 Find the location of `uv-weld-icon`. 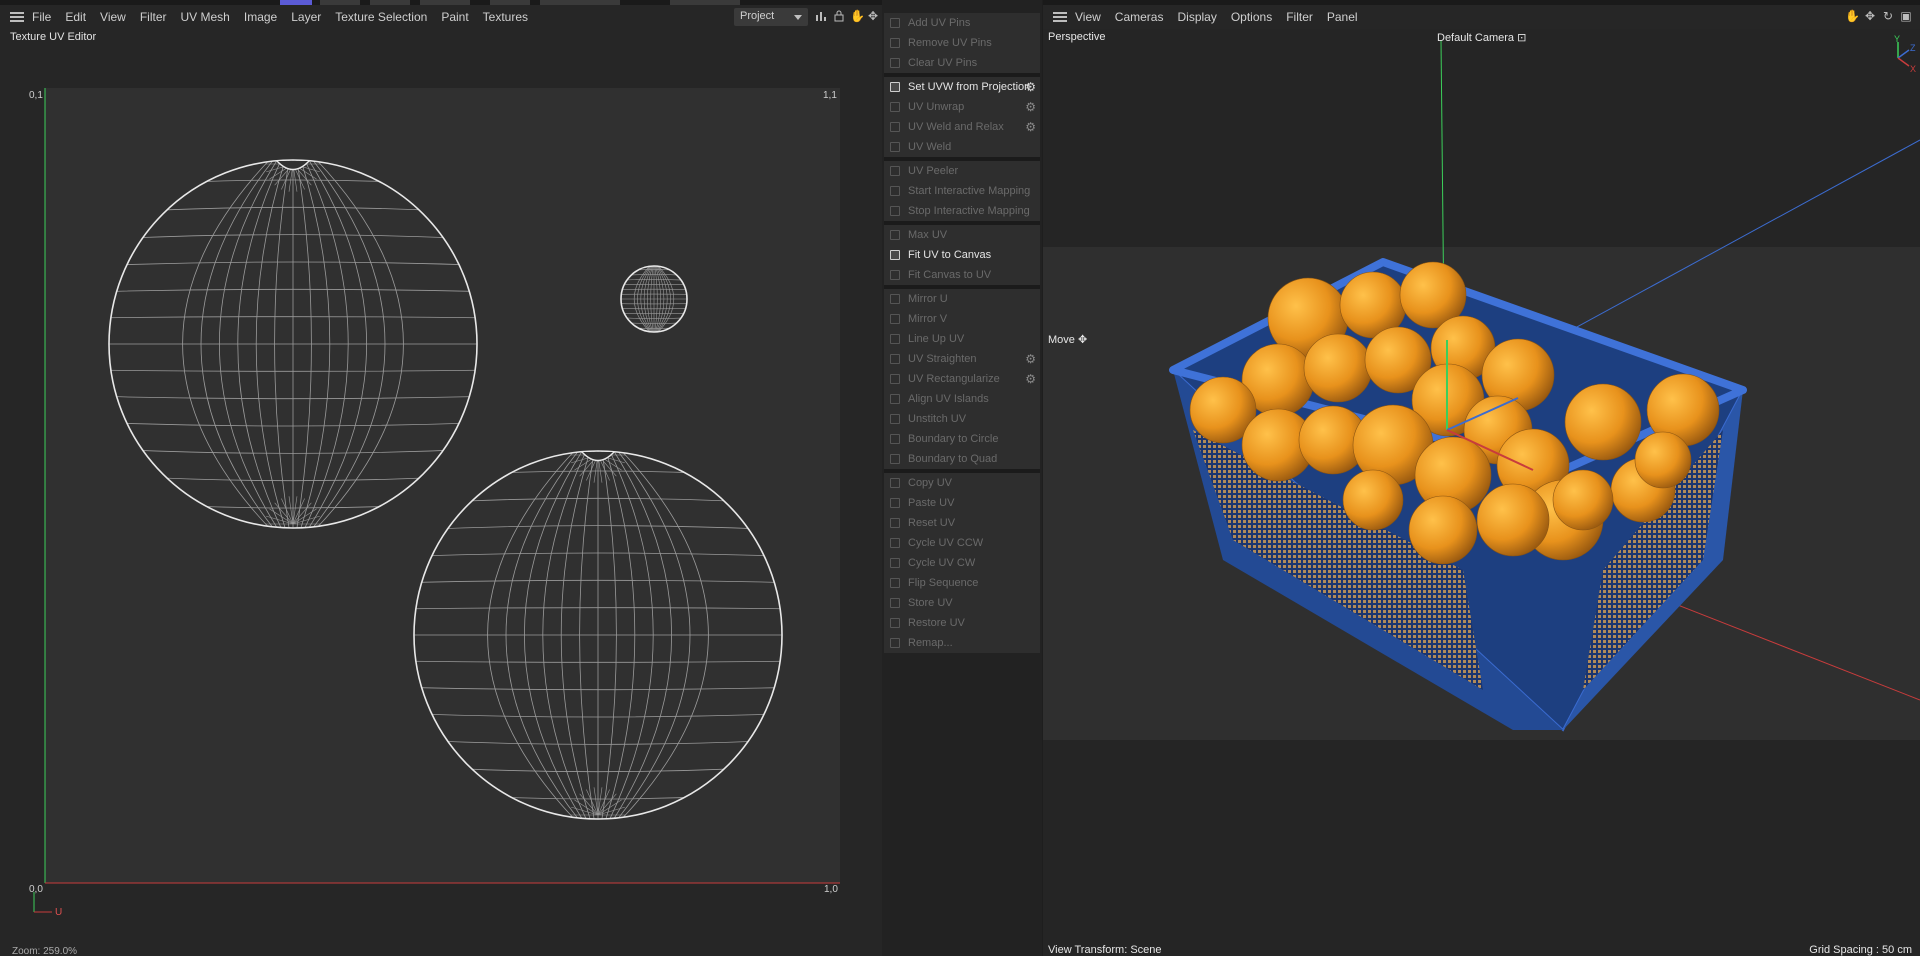

uv-weld-icon is located at coordinates (895, 147).